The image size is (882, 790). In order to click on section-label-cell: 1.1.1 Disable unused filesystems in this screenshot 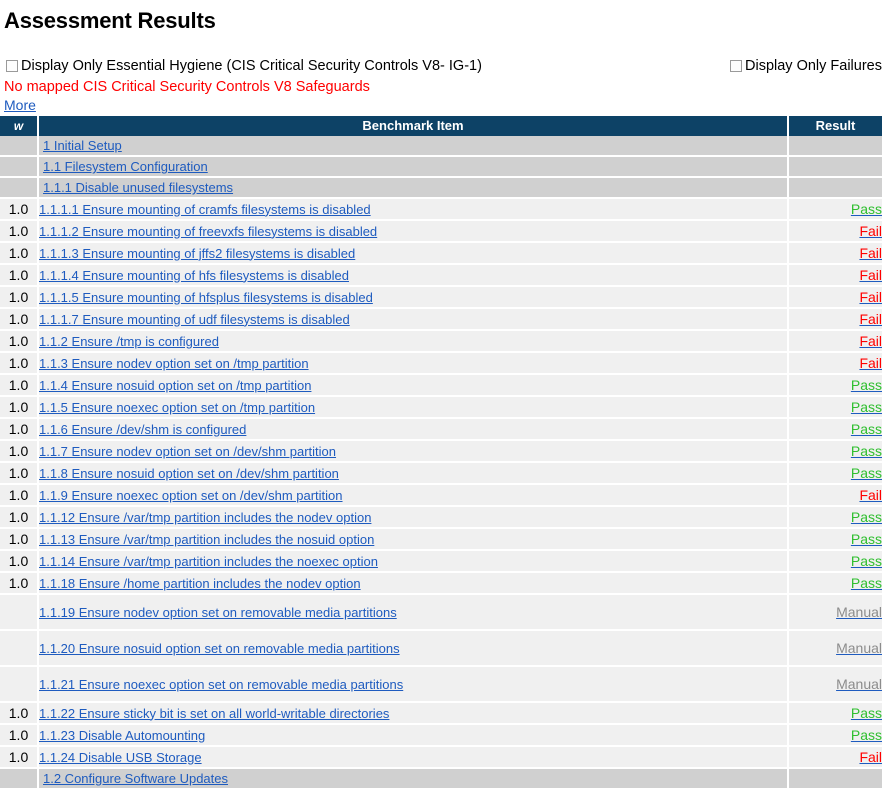, I will do `click(413, 188)`.